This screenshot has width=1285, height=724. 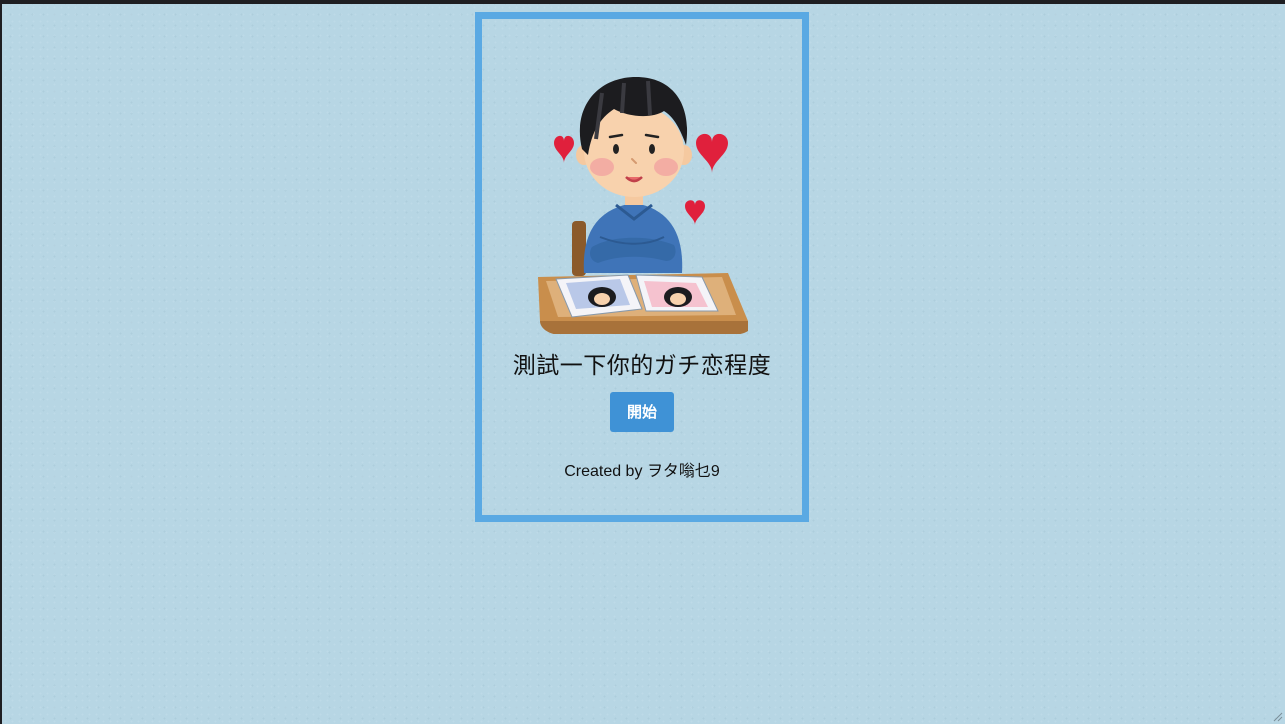 I want to click on quiz-title: 測試一下你的ガチ恋程度, so click(x=642, y=366).